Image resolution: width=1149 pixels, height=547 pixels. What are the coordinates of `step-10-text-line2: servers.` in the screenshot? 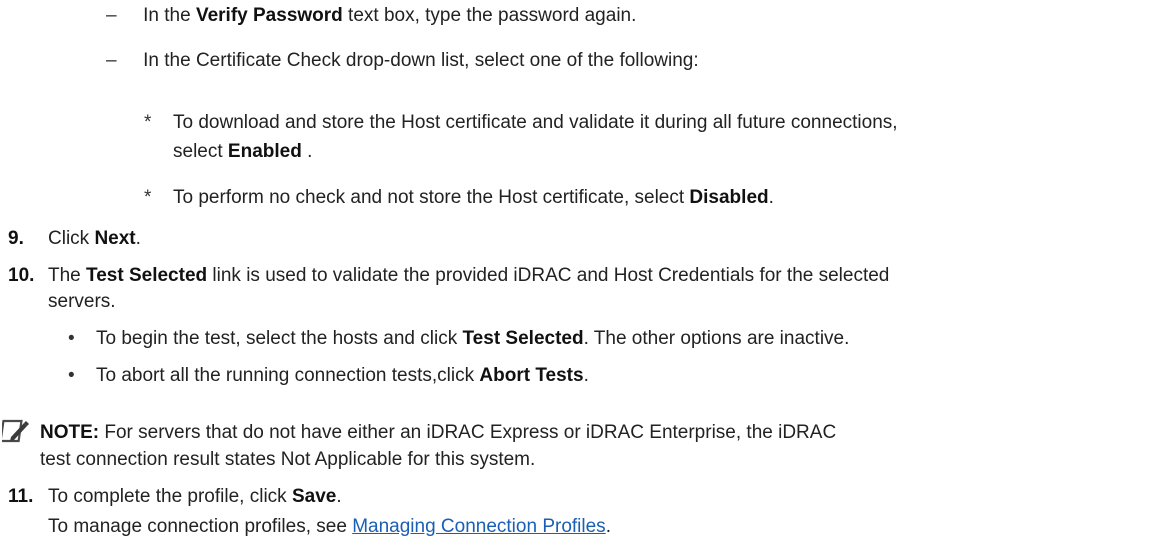 It's located at (82, 302).